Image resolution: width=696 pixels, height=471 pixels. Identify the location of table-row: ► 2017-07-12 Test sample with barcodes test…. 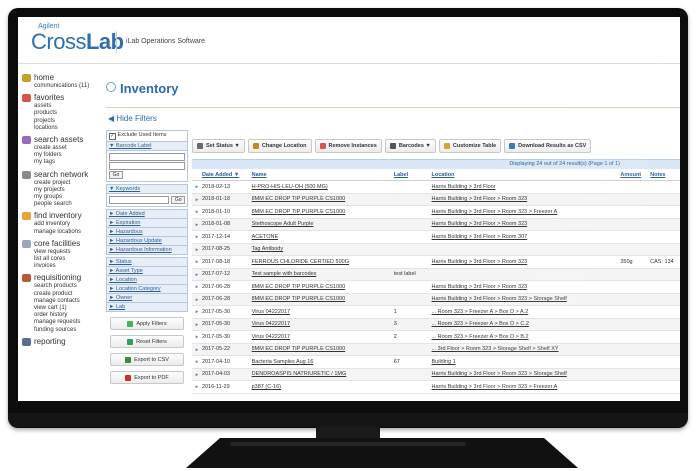
(436, 274).